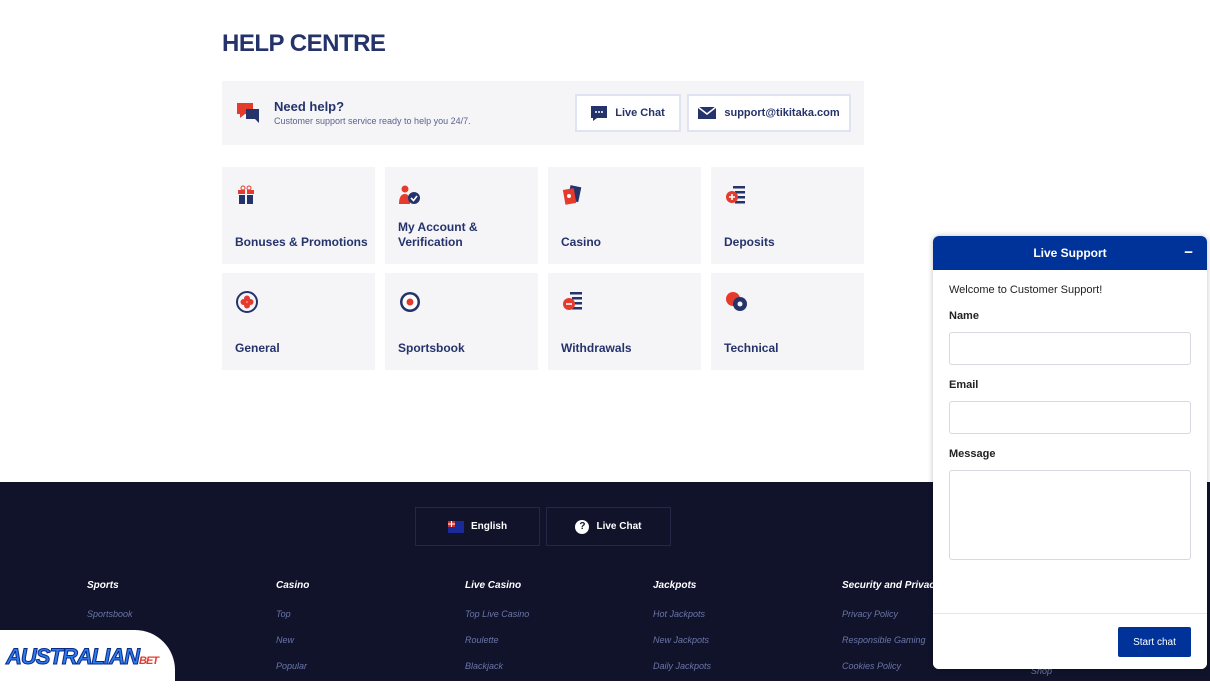  What do you see at coordinates (497, 614) in the screenshot?
I see `footer-link: Top Live Casino` at bounding box center [497, 614].